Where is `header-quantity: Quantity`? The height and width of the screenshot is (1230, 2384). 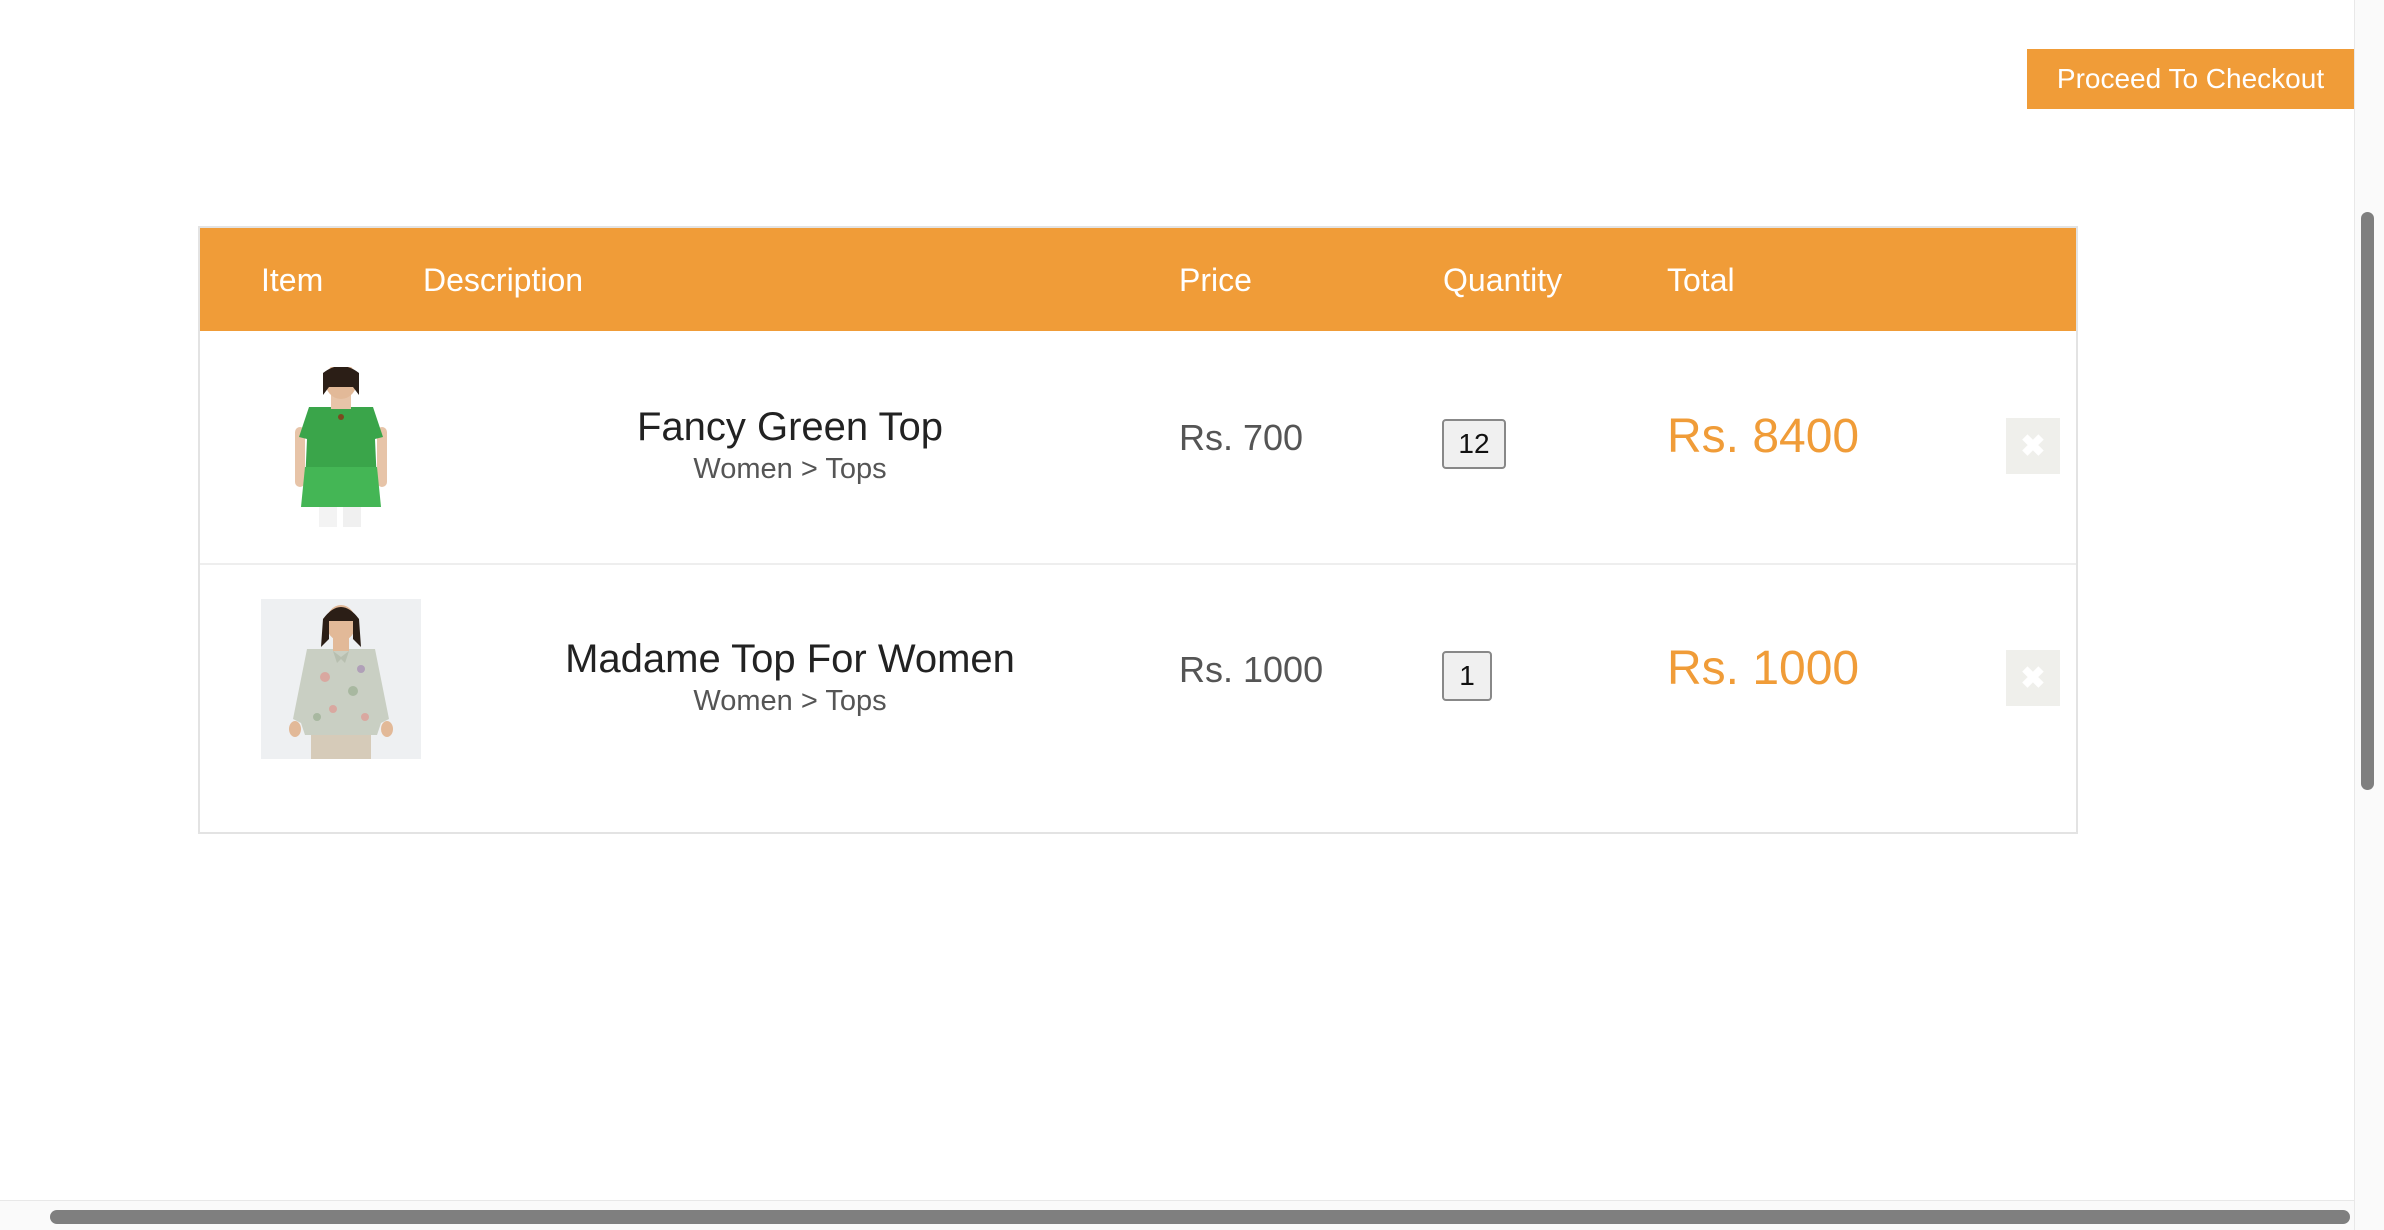 header-quantity: Quantity is located at coordinates (1503, 280).